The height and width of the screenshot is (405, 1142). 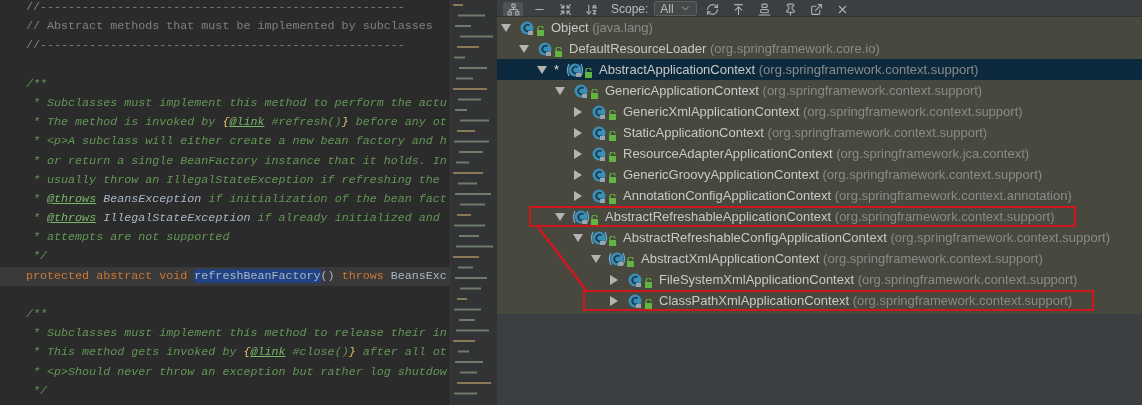 I want to click on pin-icon, so click(x=791, y=9).